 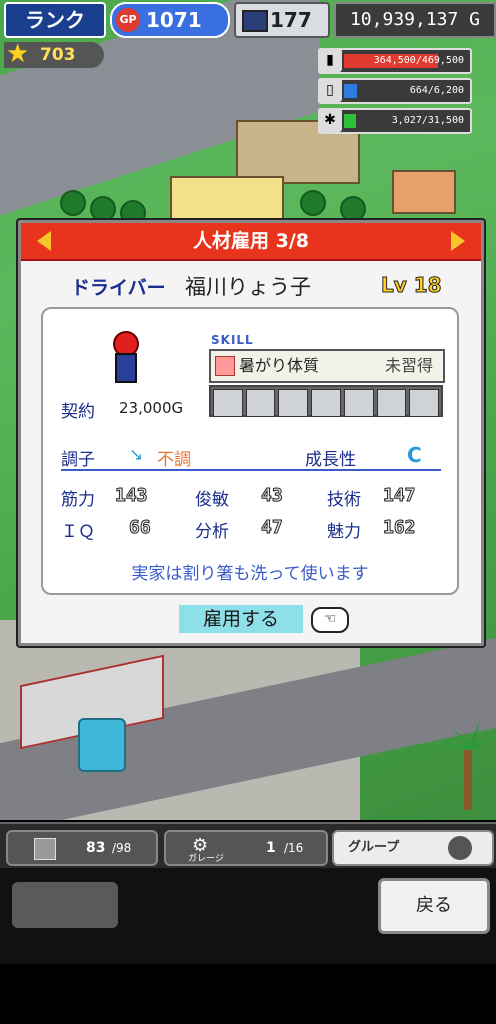 What do you see at coordinates (427, 120) in the screenshot?
I see `wheat-text: 3,027/31,500` at bounding box center [427, 120].